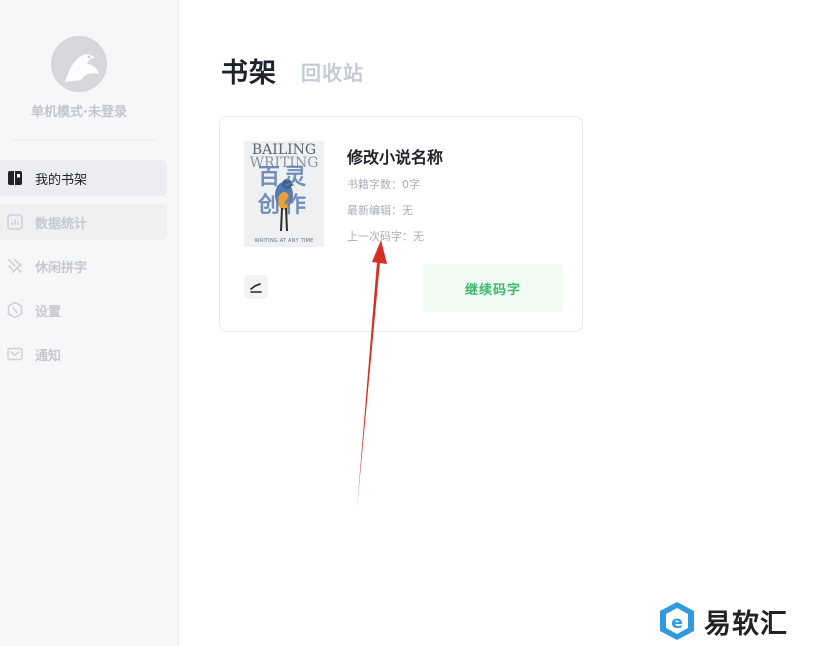  What do you see at coordinates (383, 184) in the screenshot?
I see `book-word-count: 书籍字数：0字` at bounding box center [383, 184].